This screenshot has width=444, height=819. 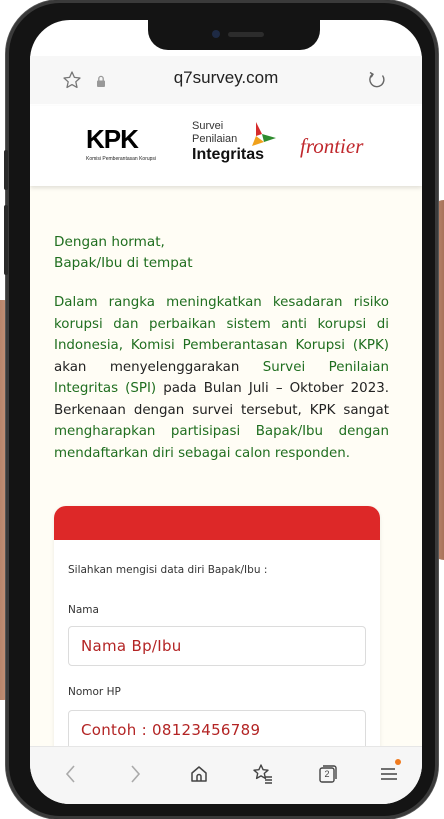 What do you see at coordinates (121, 159) in the screenshot?
I see `kpk-logo-subtitle: Komisi Pemberantasan Korupsi` at bounding box center [121, 159].